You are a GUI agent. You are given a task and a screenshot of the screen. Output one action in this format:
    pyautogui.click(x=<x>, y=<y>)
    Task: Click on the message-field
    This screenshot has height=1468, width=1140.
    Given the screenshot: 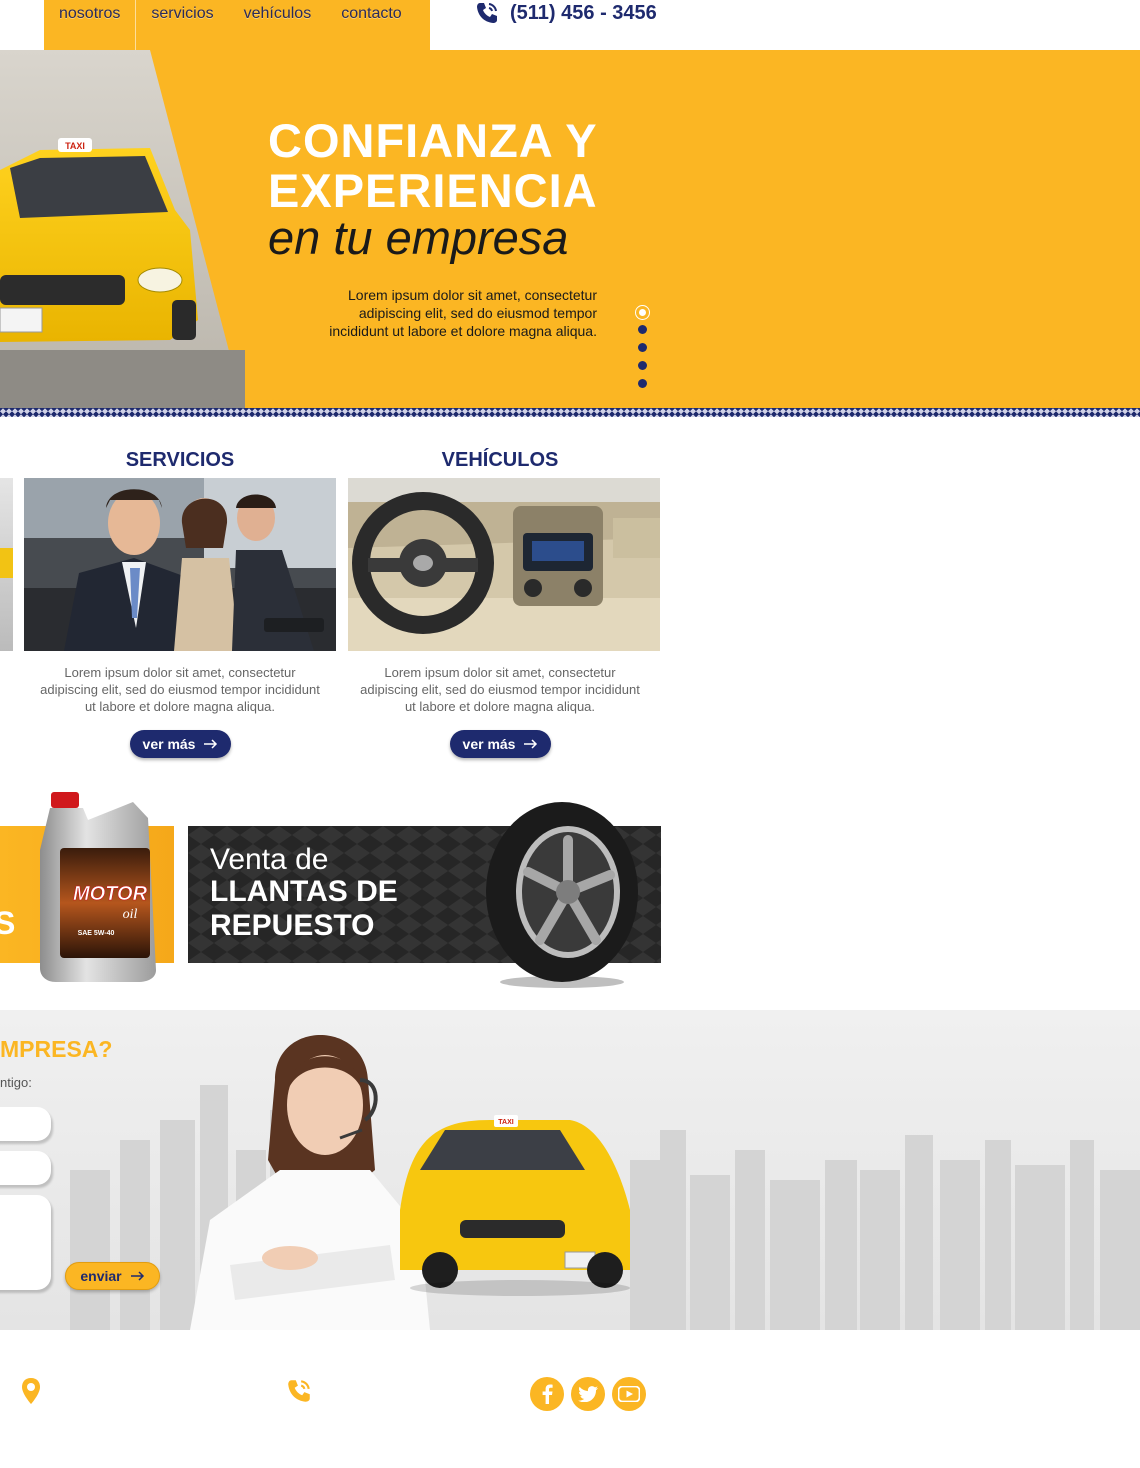 What is the action you would take?
    pyautogui.click(x=25, y=1242)
    